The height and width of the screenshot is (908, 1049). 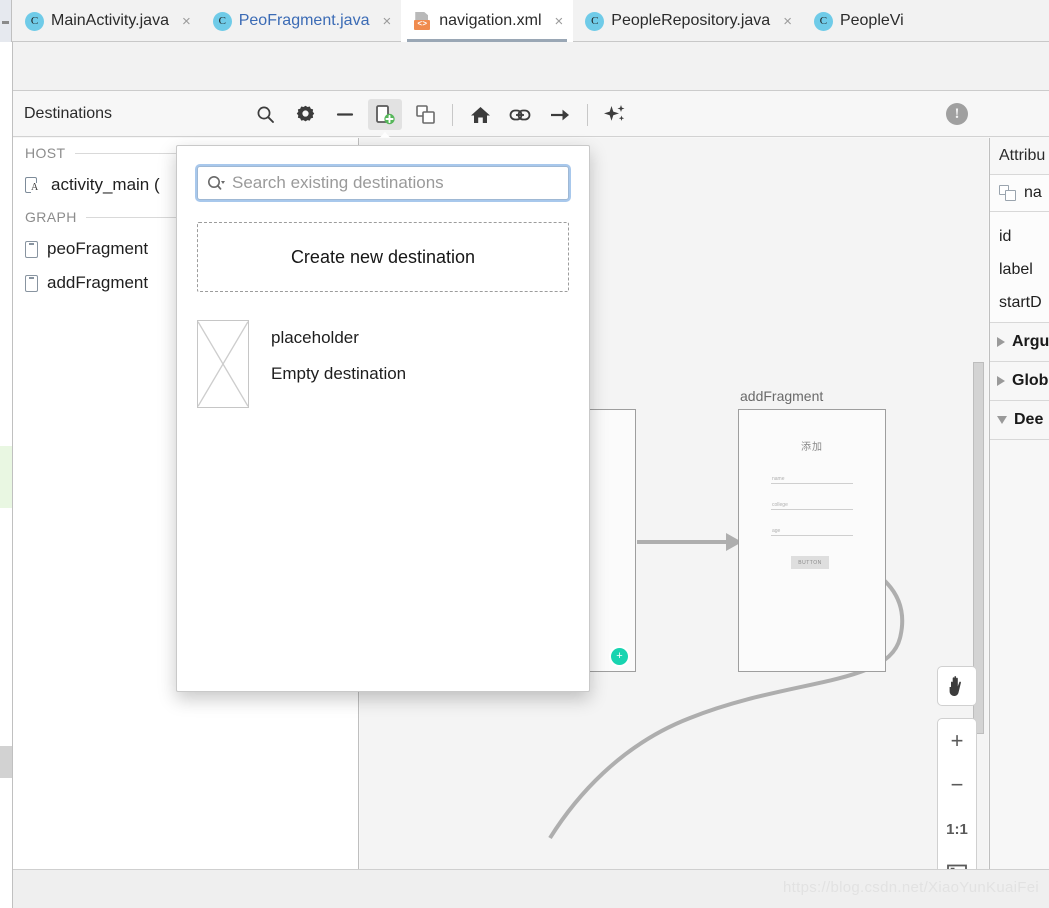 I want to click on tab-navigation-xml: <> navigation.xml ×, so click(x=487, y=21).